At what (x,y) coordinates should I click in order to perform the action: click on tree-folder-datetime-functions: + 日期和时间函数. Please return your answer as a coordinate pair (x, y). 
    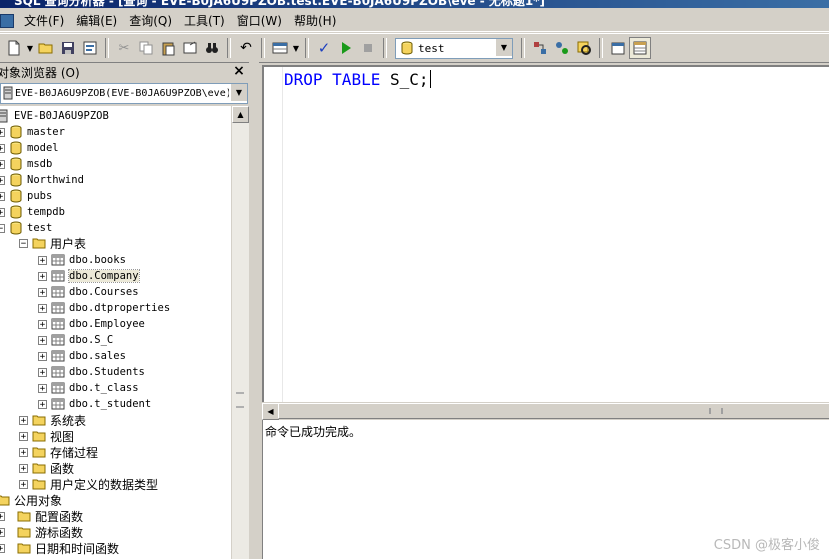
    Looking at the image, I should click on (59, 548).